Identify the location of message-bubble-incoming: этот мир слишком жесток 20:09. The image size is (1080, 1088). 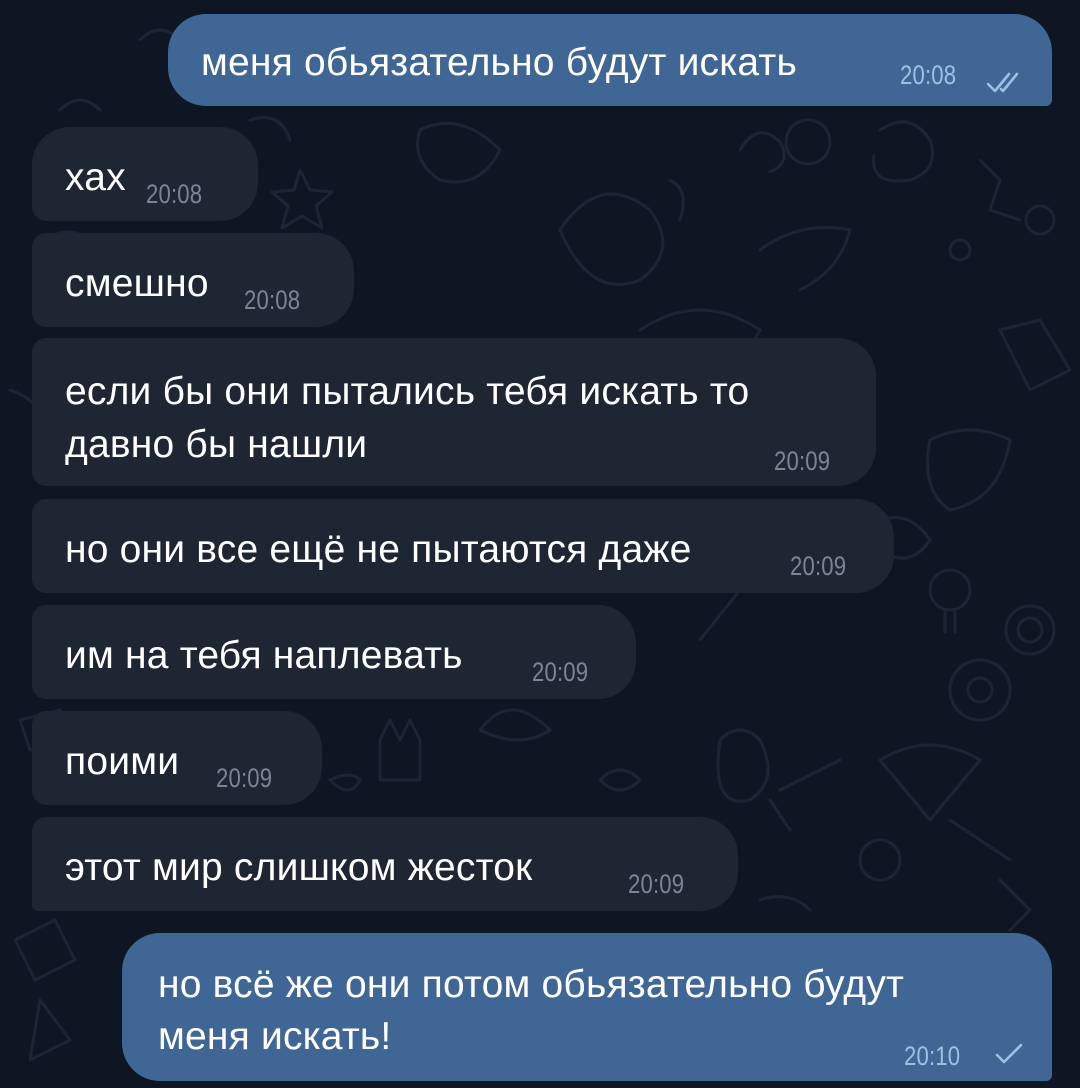
(385, 864).